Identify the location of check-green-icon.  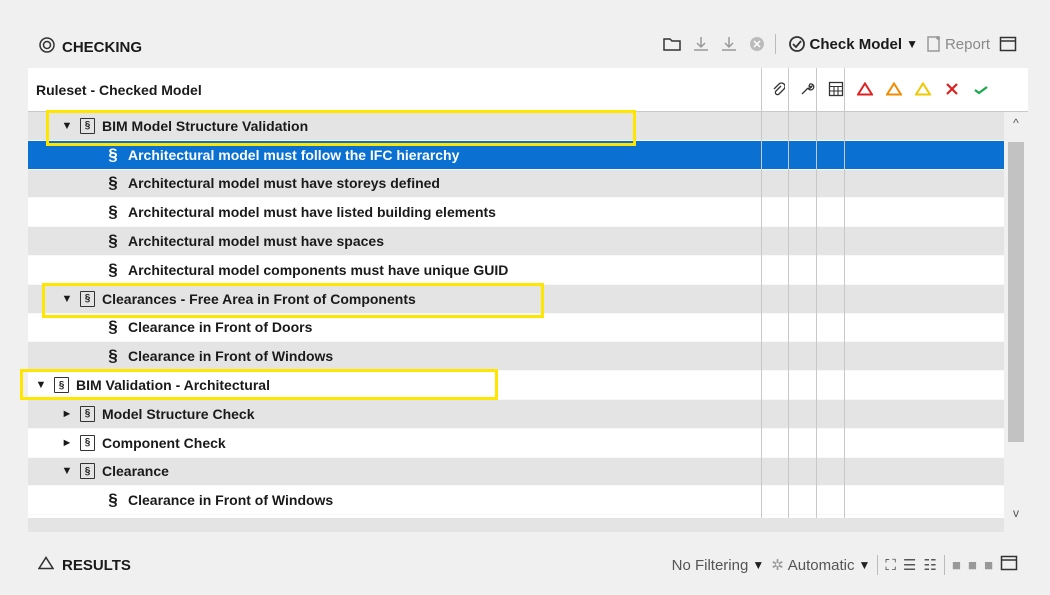
(980, 89).